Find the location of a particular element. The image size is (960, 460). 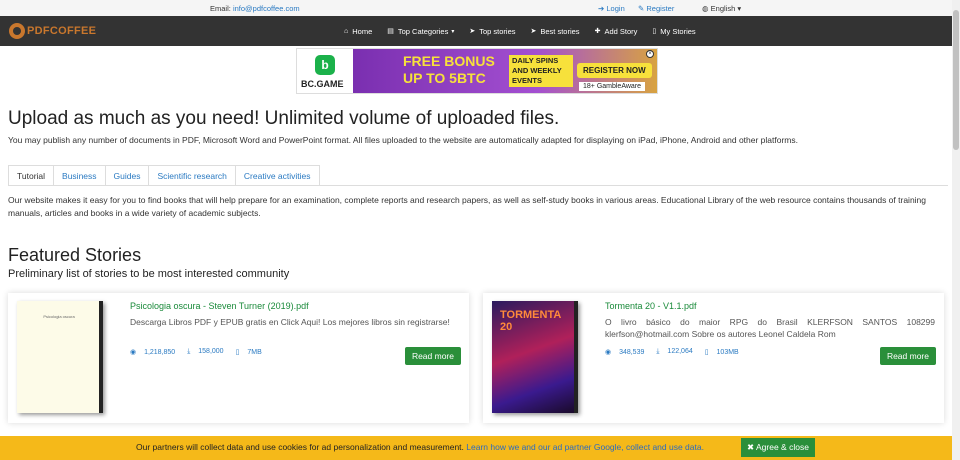

book-cover: Psicologia oscura is located at coordinates (60, 357).